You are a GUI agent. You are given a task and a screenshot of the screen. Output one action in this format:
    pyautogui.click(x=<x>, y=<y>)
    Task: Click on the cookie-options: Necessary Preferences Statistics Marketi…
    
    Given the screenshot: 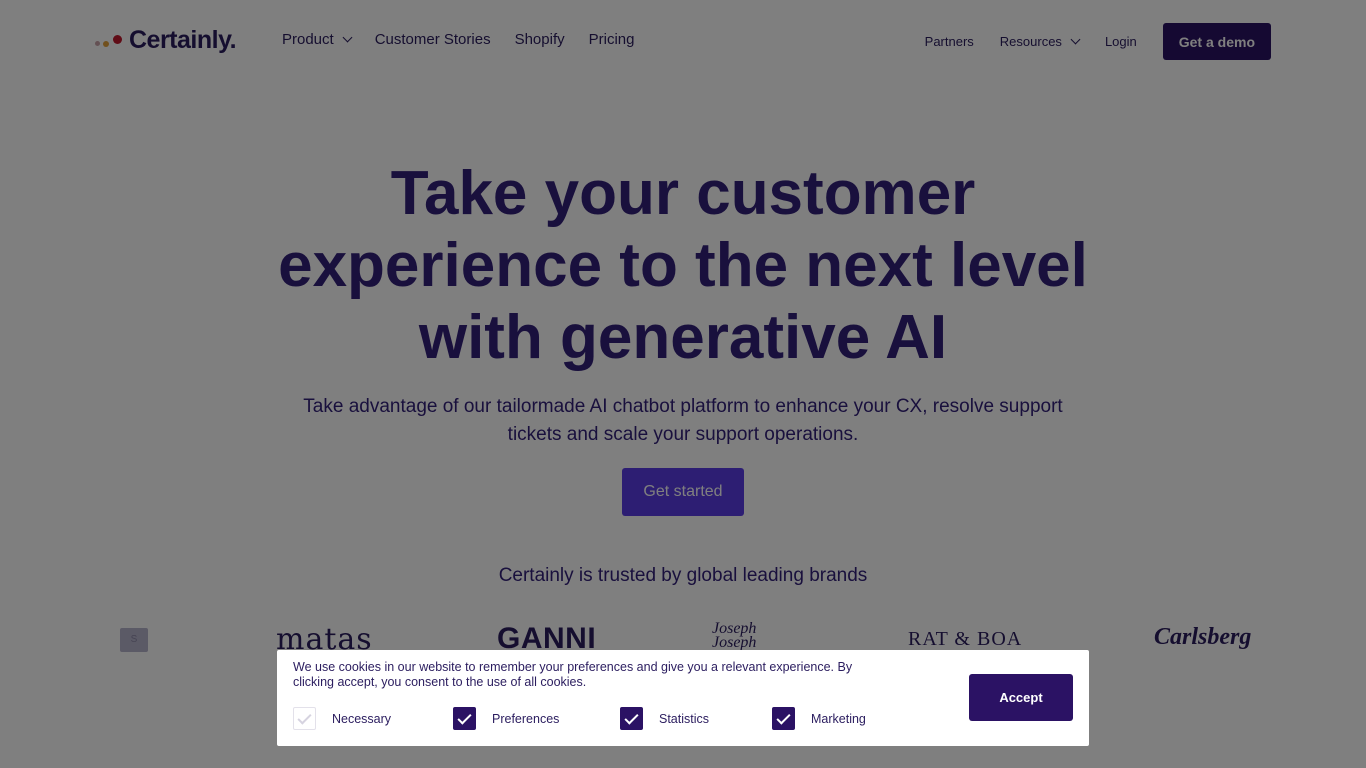 What is the action you would take?
    pyautogui.click(x=593, y=719)
    